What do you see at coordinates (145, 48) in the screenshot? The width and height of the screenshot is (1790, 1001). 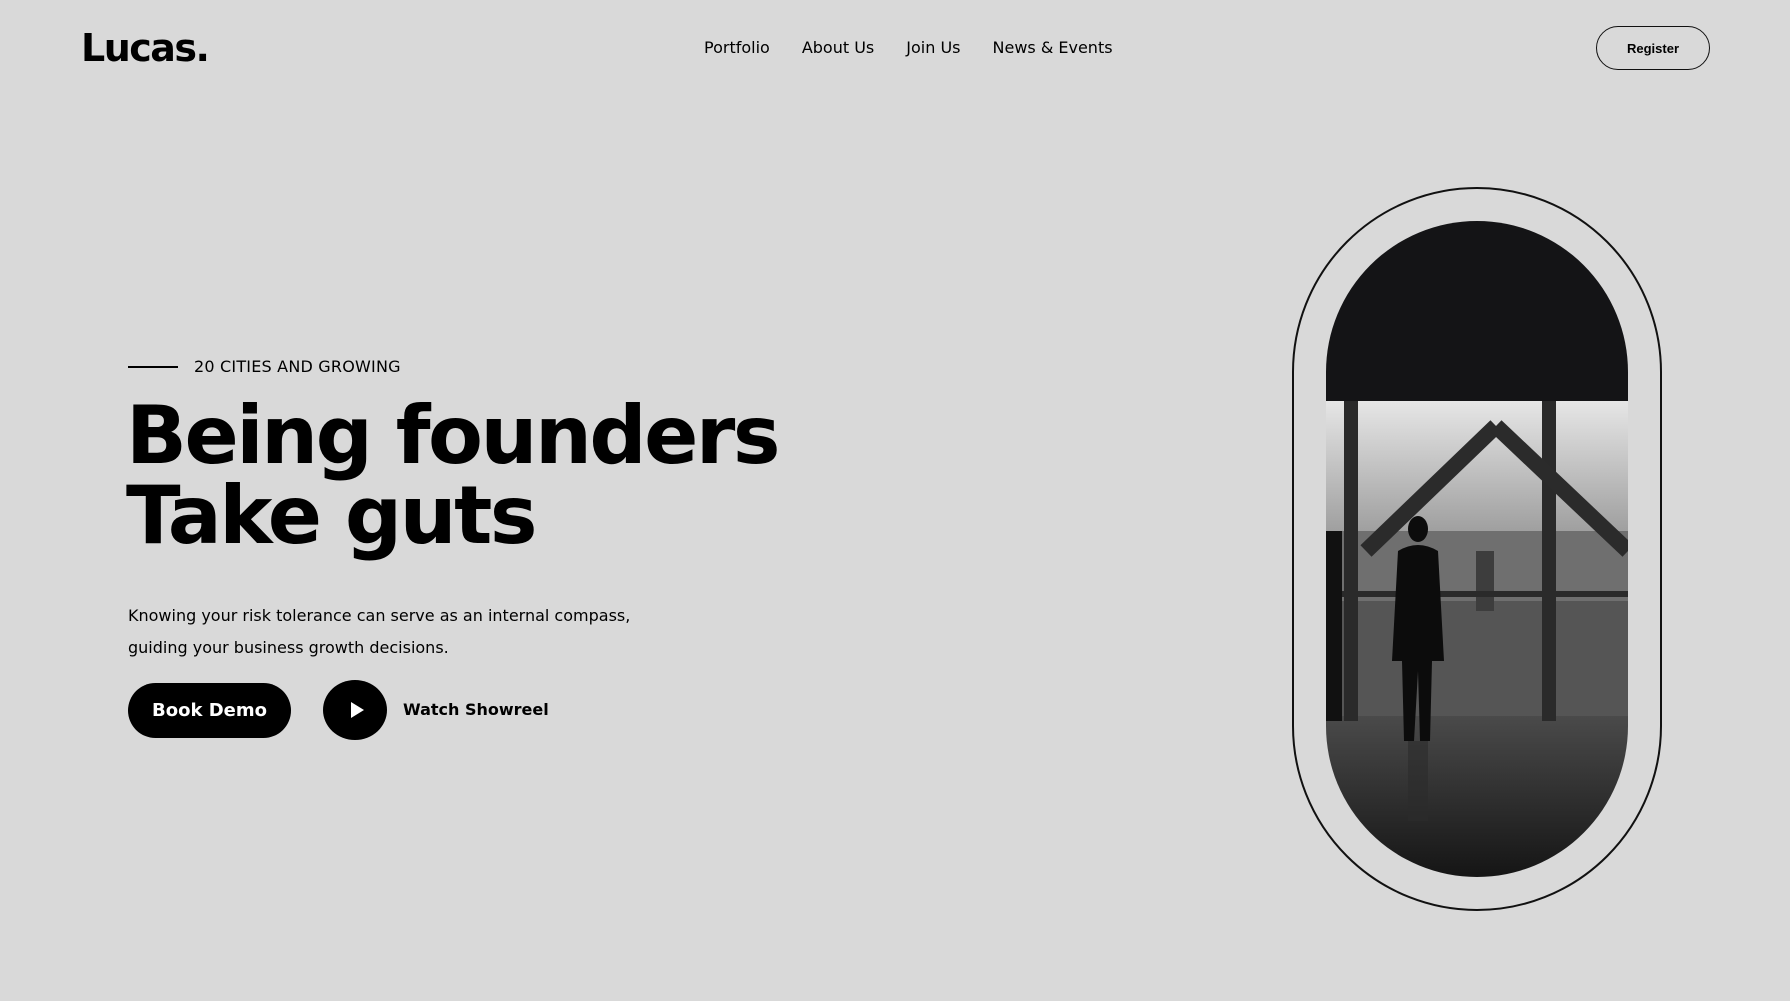 I see `brand-logo: Lucas.` at bounding box center [145, 48].